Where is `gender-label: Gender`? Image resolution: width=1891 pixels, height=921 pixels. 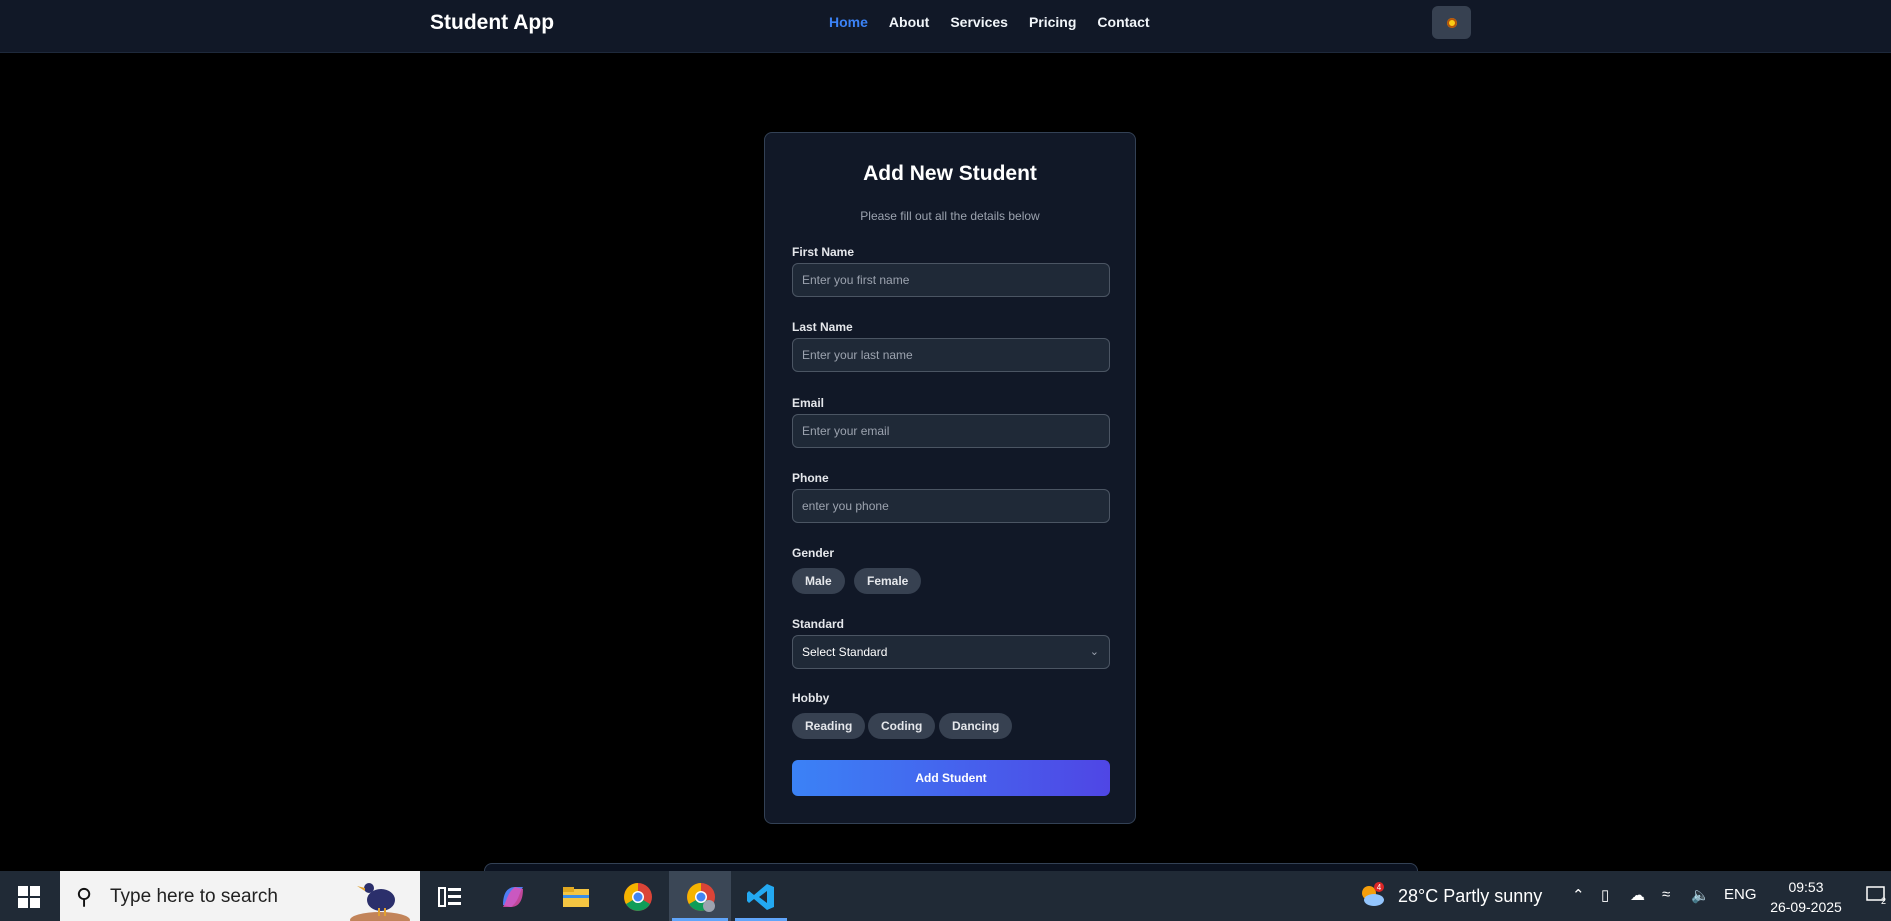 gender-label: Gender is located at coordinates (813, 553).